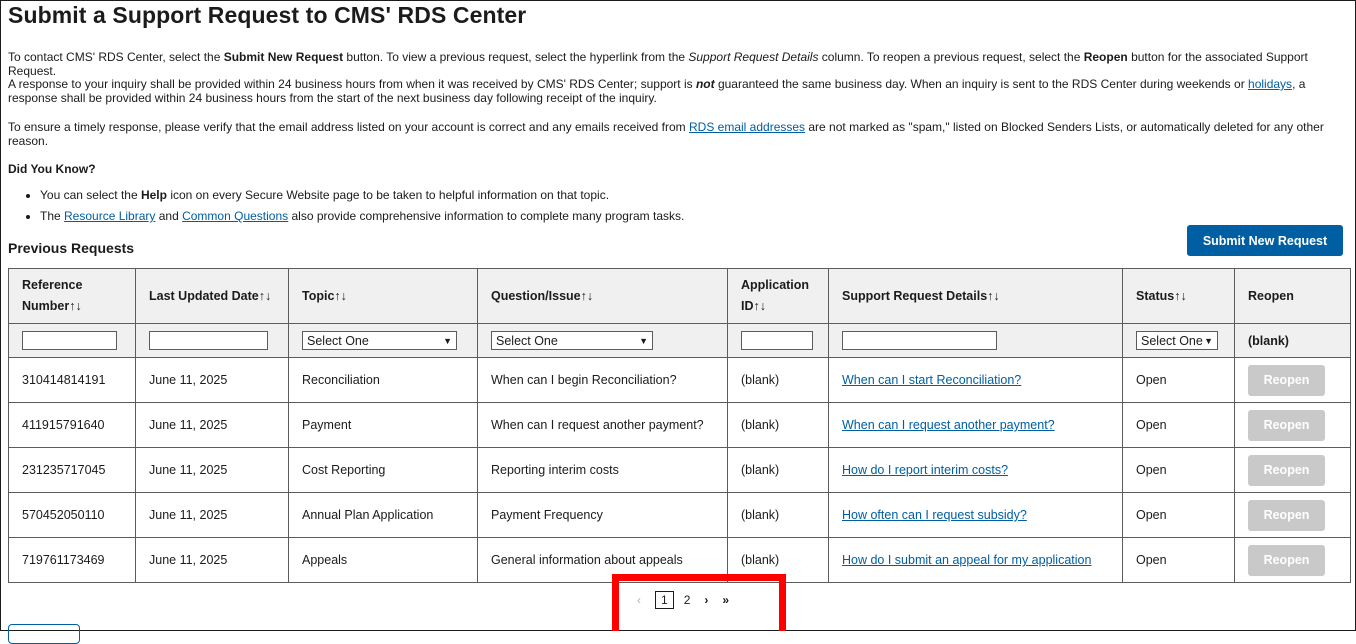 This screenshot has width=1356, height=644. Describe the element at coordinates (602, 470) in the screenshot. I see `question-cell: Reporting interim costs` at that location.